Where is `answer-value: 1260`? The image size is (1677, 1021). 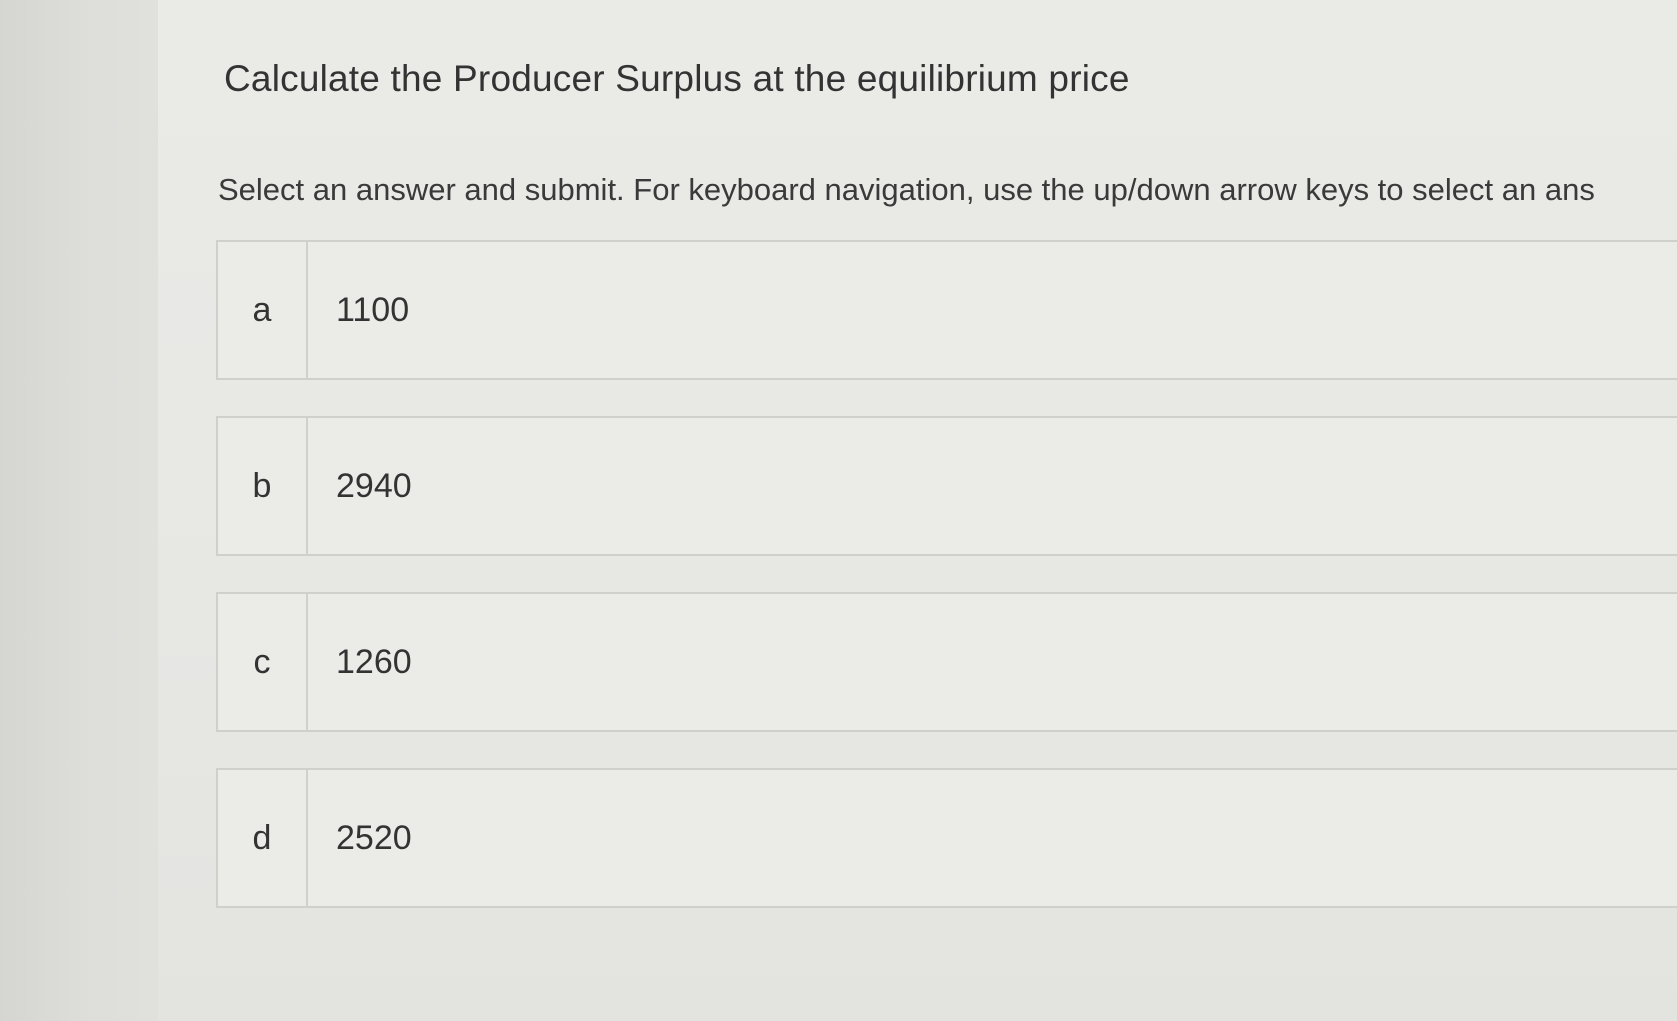
answer-value: 1260 is located at coordinates (374, 661).